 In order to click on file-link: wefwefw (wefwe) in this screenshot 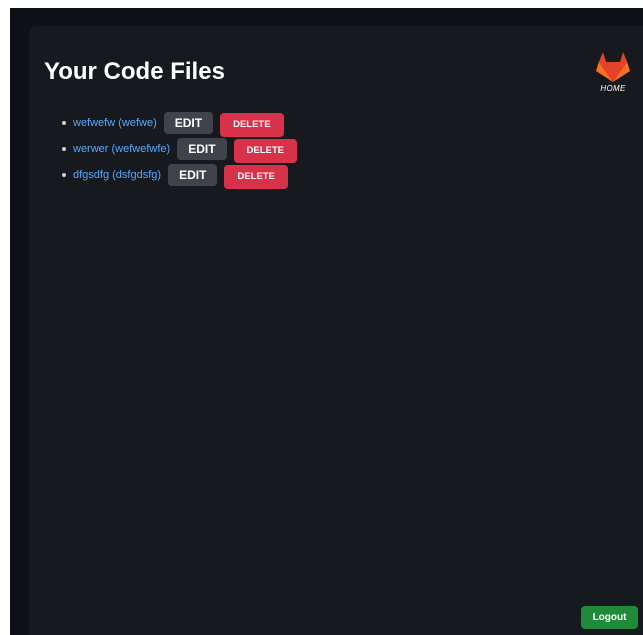, I will do `click(115, 123)`.